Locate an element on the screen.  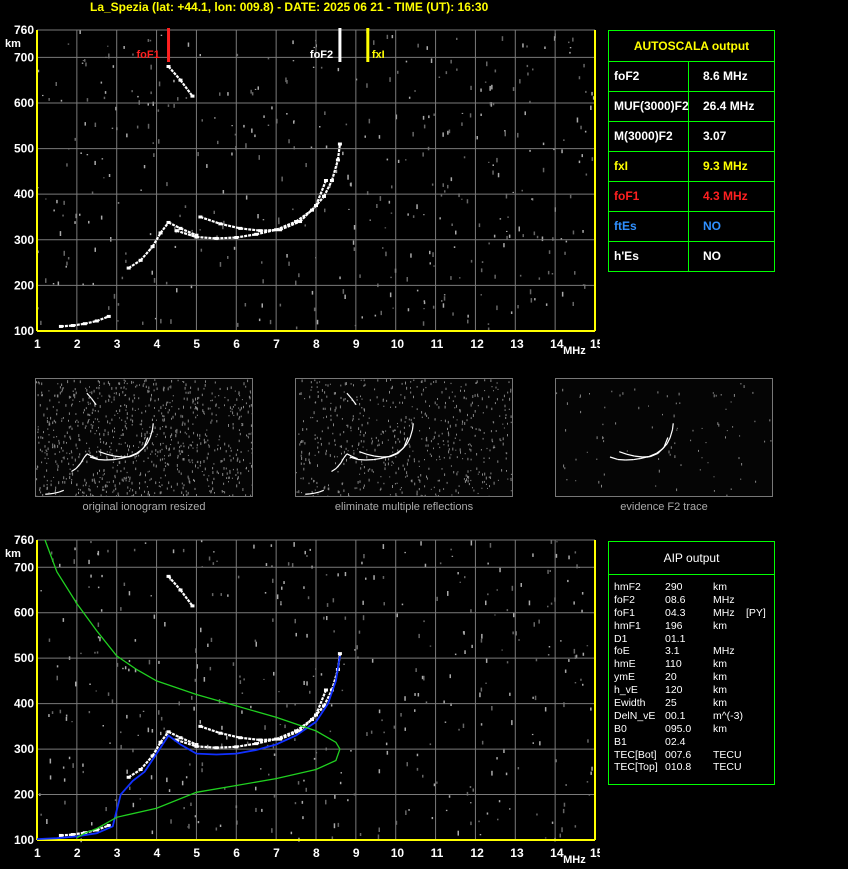
x-tick-label: 3 is located at coordinates (117, 853).